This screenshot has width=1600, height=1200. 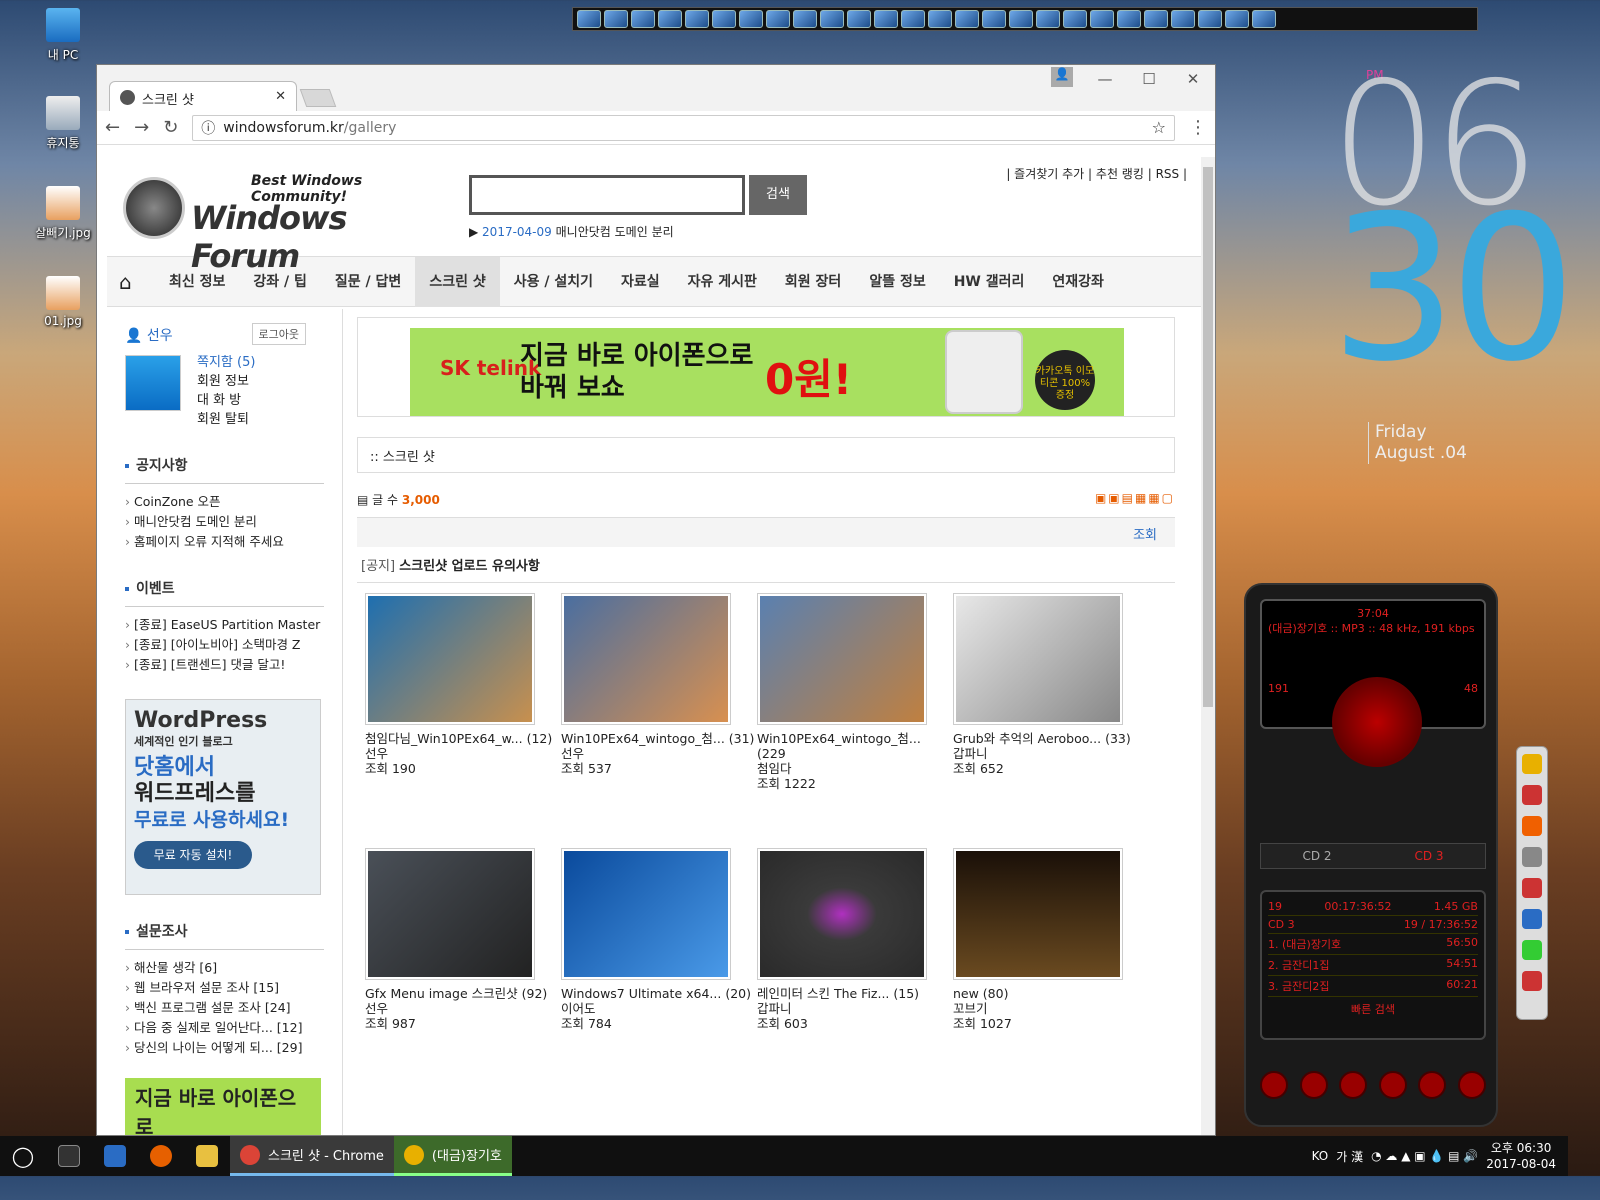 I want to click on search-button: 검색, so click(x=778, y=195).